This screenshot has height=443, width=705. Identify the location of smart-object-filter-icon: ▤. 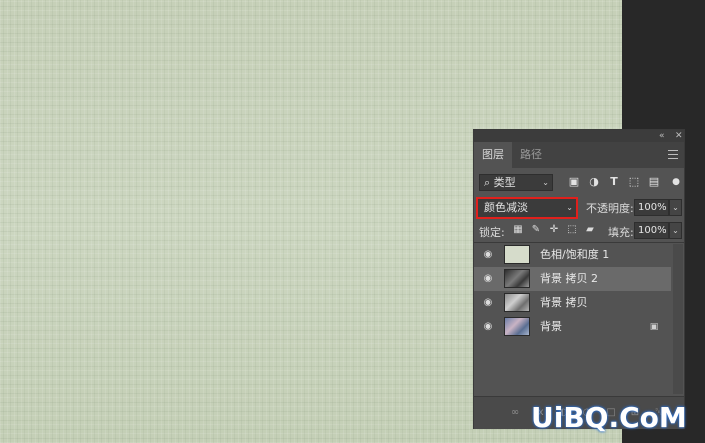
(654, 182).